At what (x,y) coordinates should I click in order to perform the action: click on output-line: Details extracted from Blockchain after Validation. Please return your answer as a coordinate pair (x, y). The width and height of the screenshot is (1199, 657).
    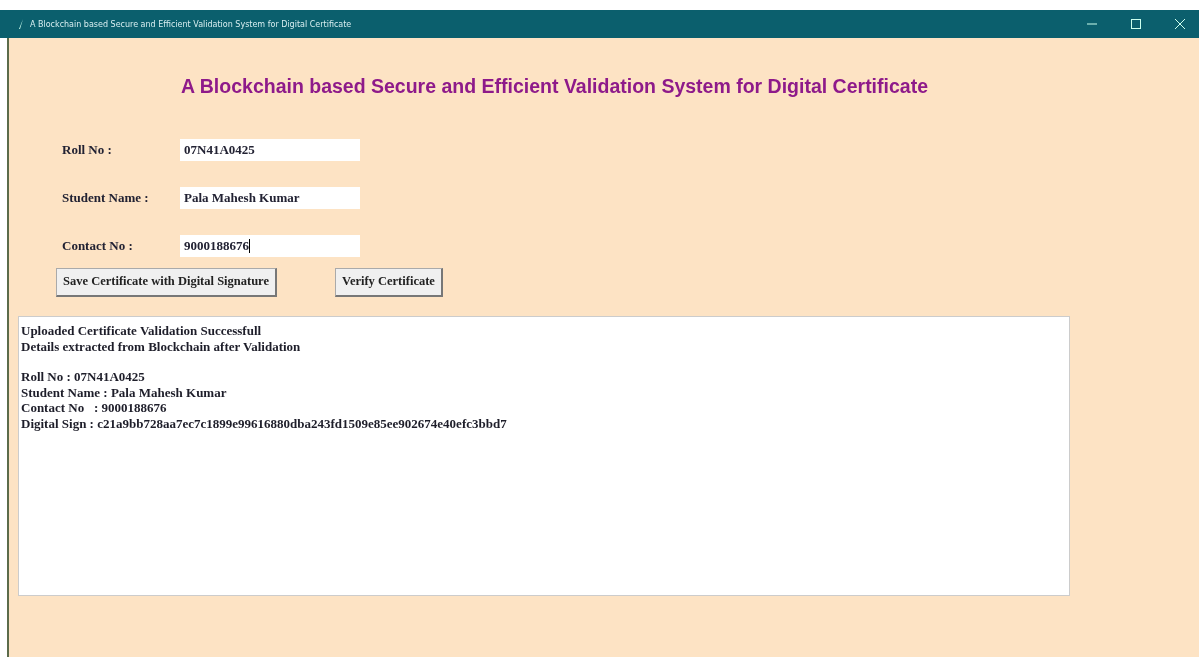
    Looking at the image, I should click on (161, 346).